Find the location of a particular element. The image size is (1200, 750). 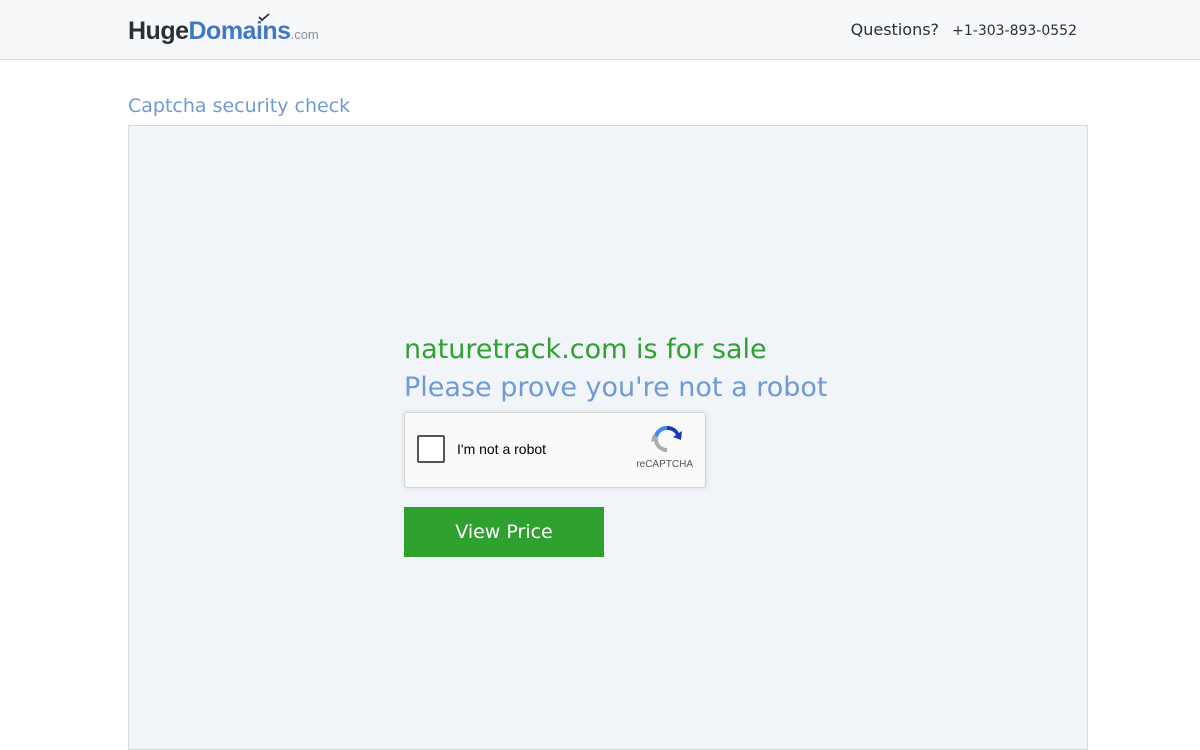

recaptcha-brand: reCAPTCHA is located at coordinates (664, 464).